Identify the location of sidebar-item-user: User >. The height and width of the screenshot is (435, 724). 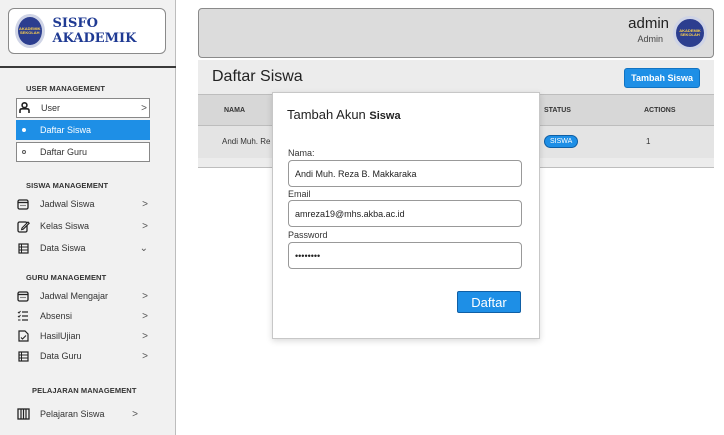
(83, 108).